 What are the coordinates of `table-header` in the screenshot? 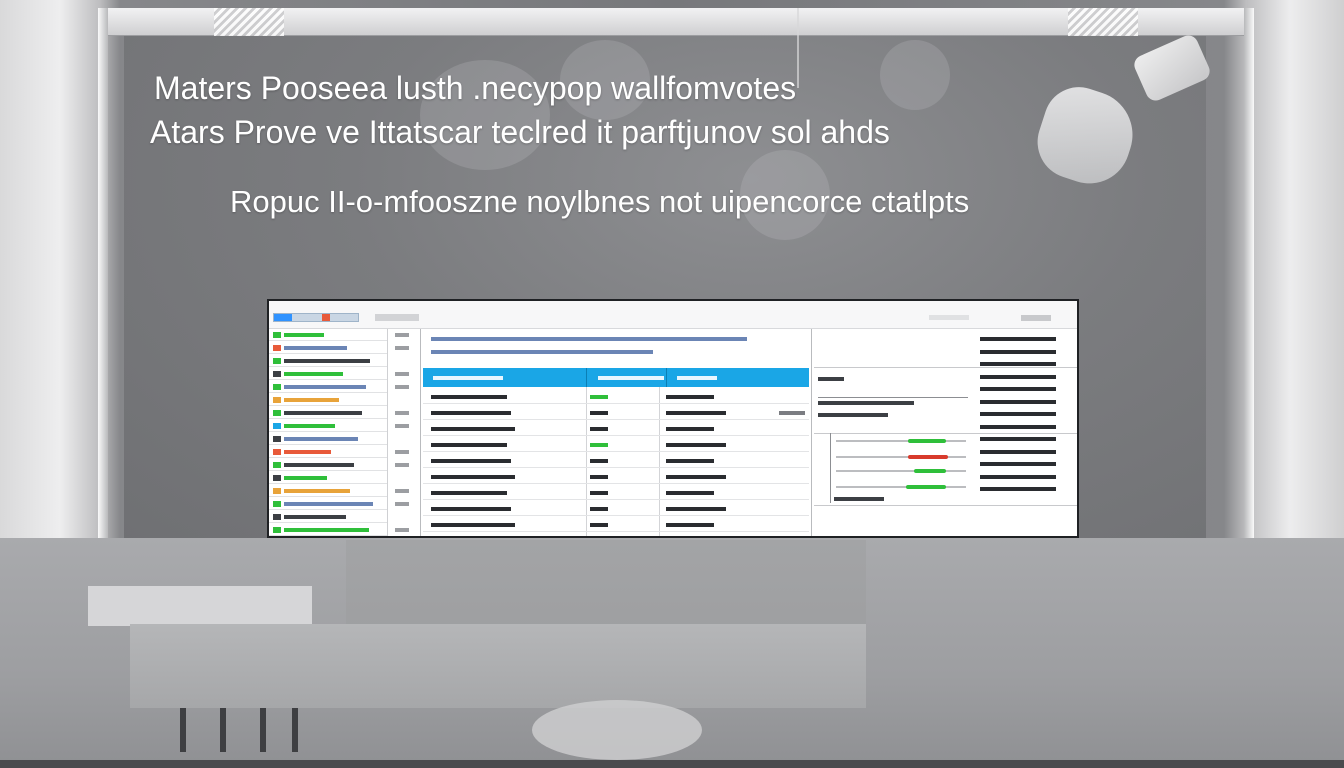 It's located at (616, 377).